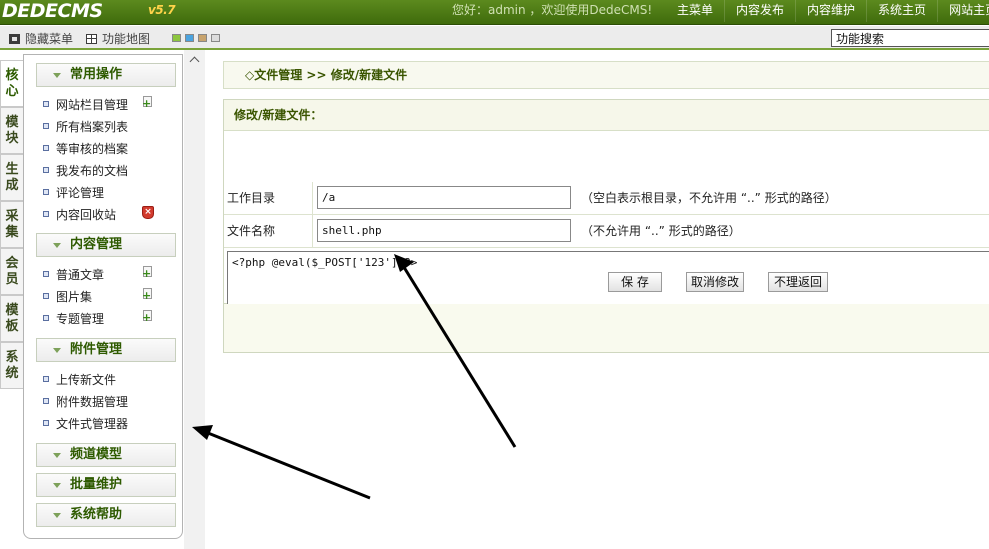  What do you see at coordinates (552, 10) in the screenshot?
I see `welcome-text: 您好：admin ，欢迎使用DedeCMS!` at bounding box center [552, 10].